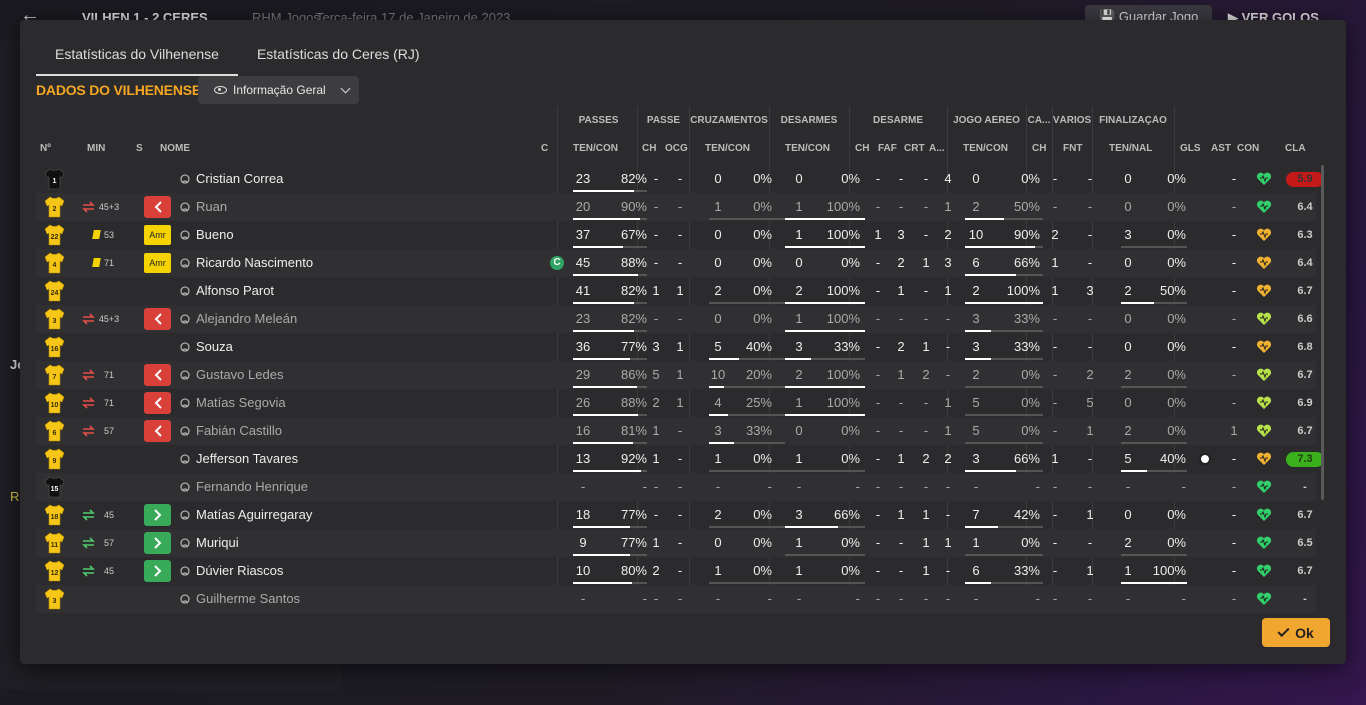 Image resolution: width=1366 pixels, height=705 pixels. I want to click on table-row: 3 Guilherme Santos - - - - - - - - - - - - - - - - - - - -, so click(676, 599).